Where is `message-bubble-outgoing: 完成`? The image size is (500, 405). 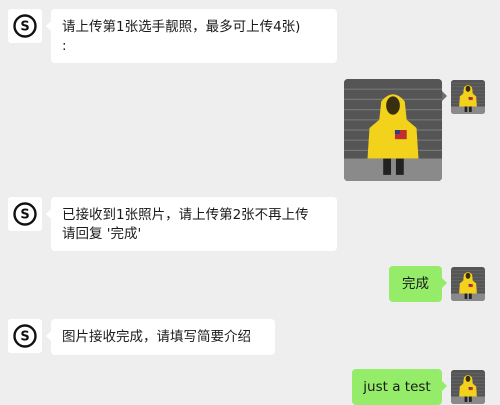
message-bubble-outgoing: 完成 is located at coordinates (418, 284).